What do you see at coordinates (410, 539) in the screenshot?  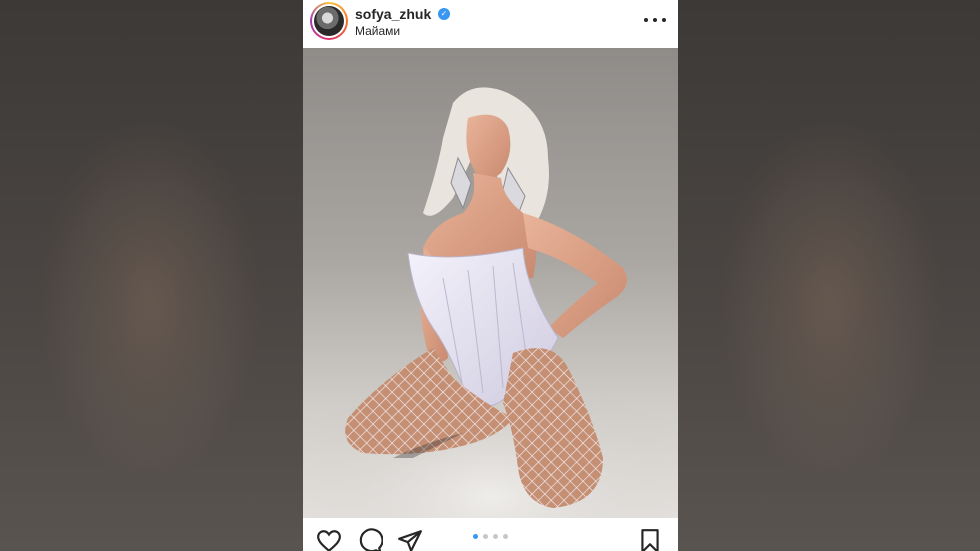 I see `paper-plane-icon` at bounding box center [410, 539].